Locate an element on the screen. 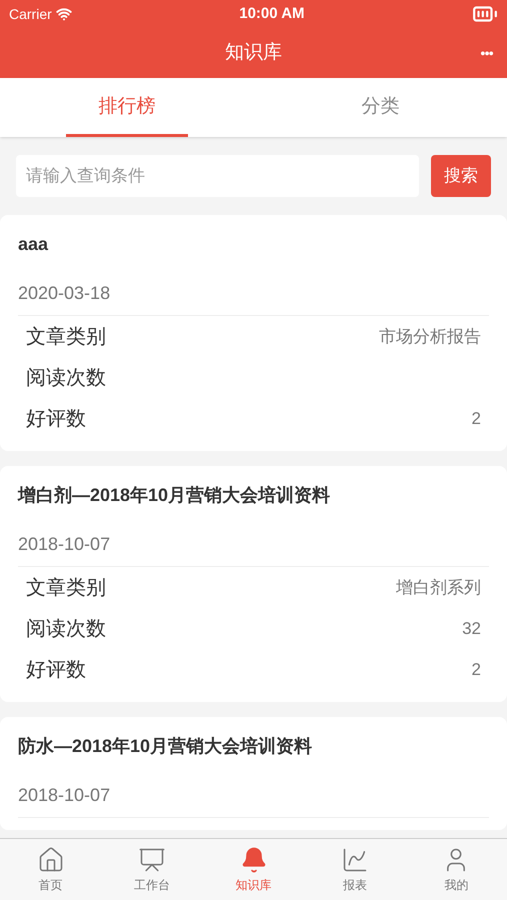 Image resolution: width=507 pixels, height=900 pixels. article-title: 防水—2018年10月营销大会培训资料 is located at coordinates (166, 746).